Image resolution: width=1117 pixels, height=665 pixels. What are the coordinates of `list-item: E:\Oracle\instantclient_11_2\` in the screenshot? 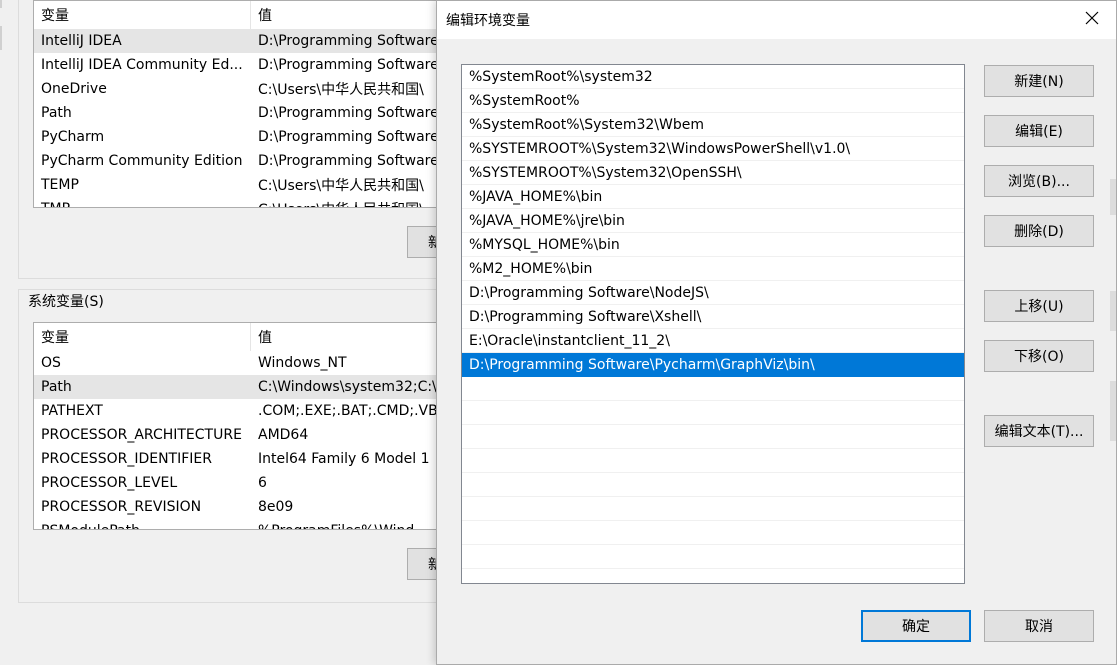 It's located at (713, 341).